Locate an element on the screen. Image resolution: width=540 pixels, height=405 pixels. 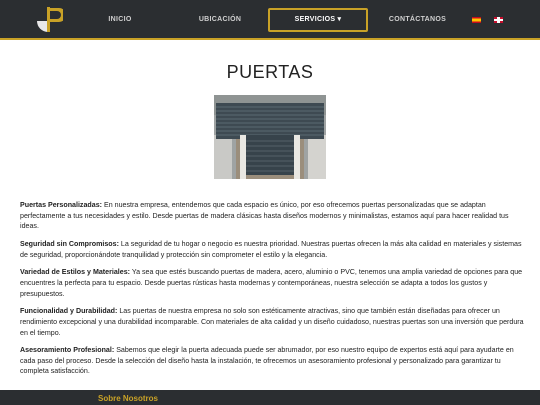
footer: Sobre Nosotros is located at coordinates (270, 397).